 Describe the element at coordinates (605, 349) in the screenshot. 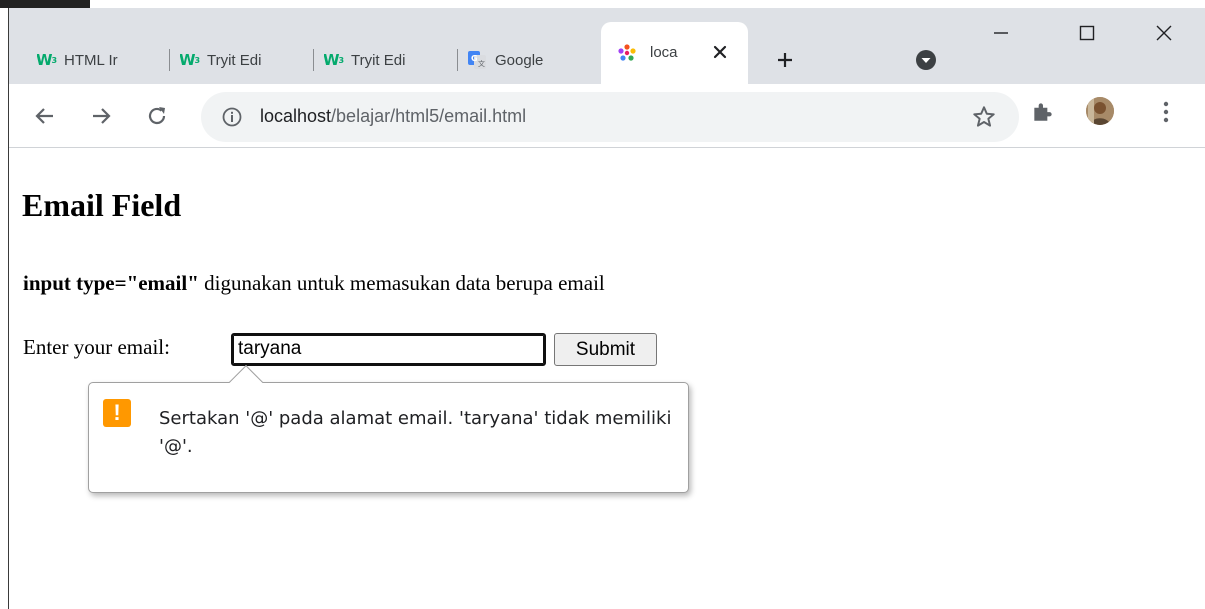

I see `submit-button: Submit` at that location.